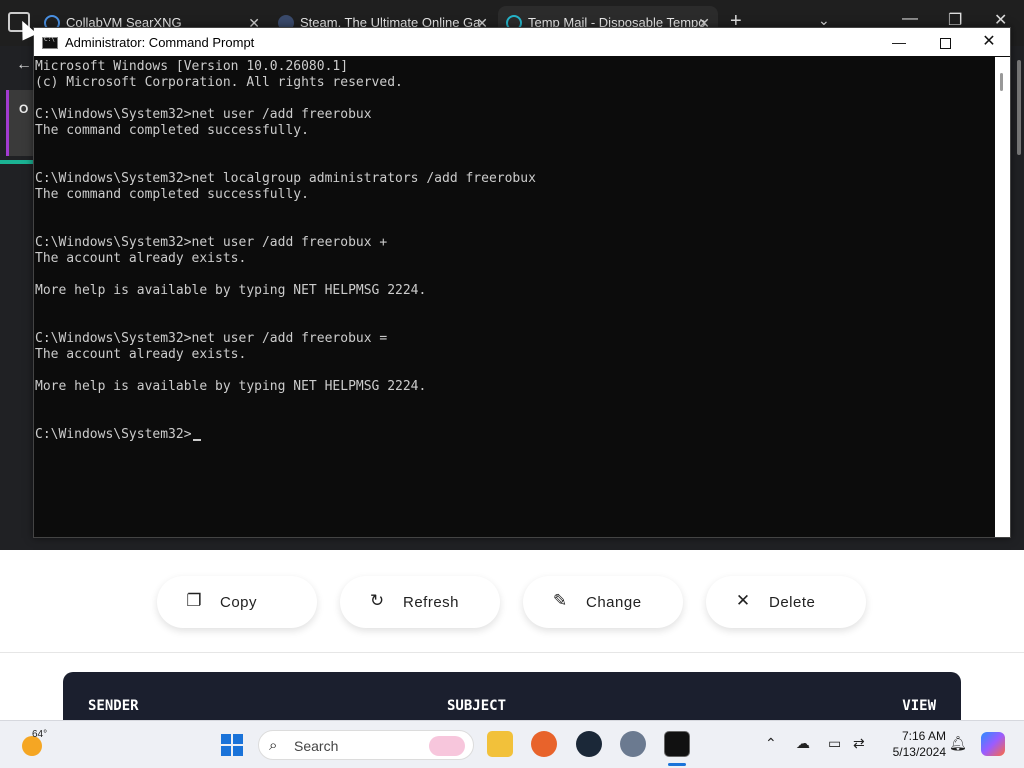  What do you see at coordinates (194, 600) in the screenshot?
I see `copy-icon: ❐` at bounding box center [194, 600].